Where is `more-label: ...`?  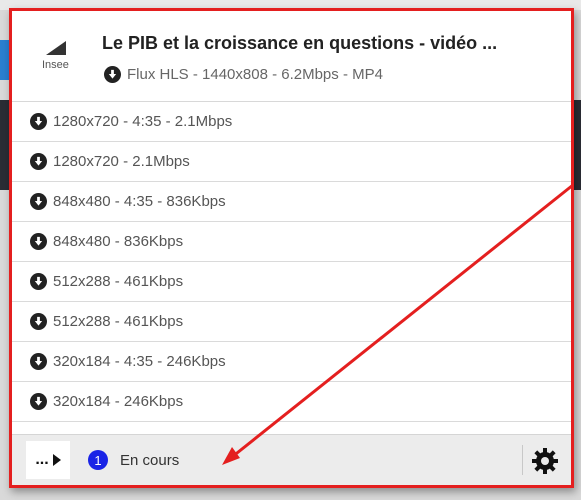 more-label: ... is located at coordinates (42, 459).